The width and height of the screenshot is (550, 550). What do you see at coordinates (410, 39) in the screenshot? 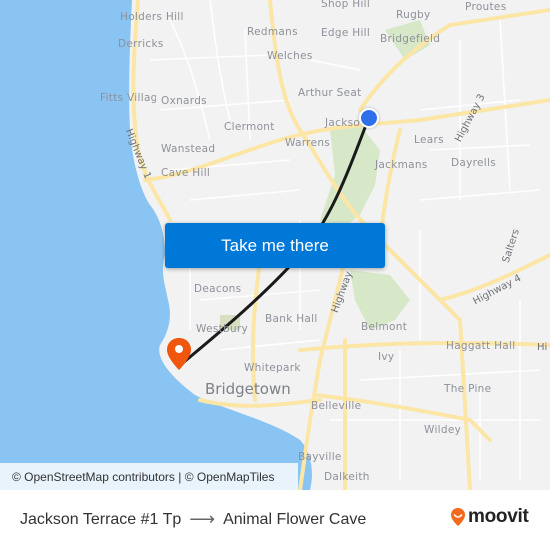
I see `place-label: Bridgefield` at bounding box center [410, 39].